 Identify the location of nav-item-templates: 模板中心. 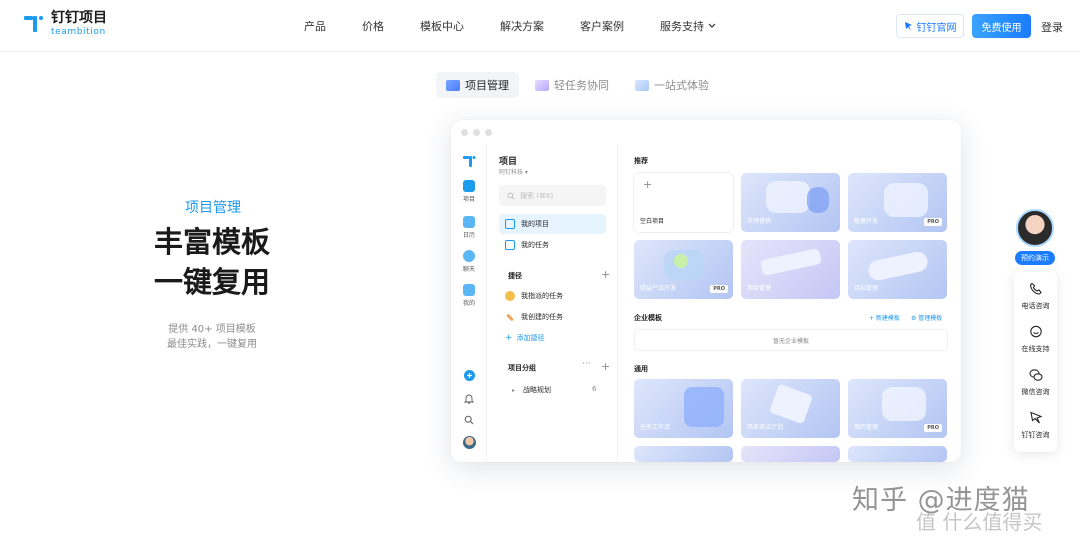
(442, 26).